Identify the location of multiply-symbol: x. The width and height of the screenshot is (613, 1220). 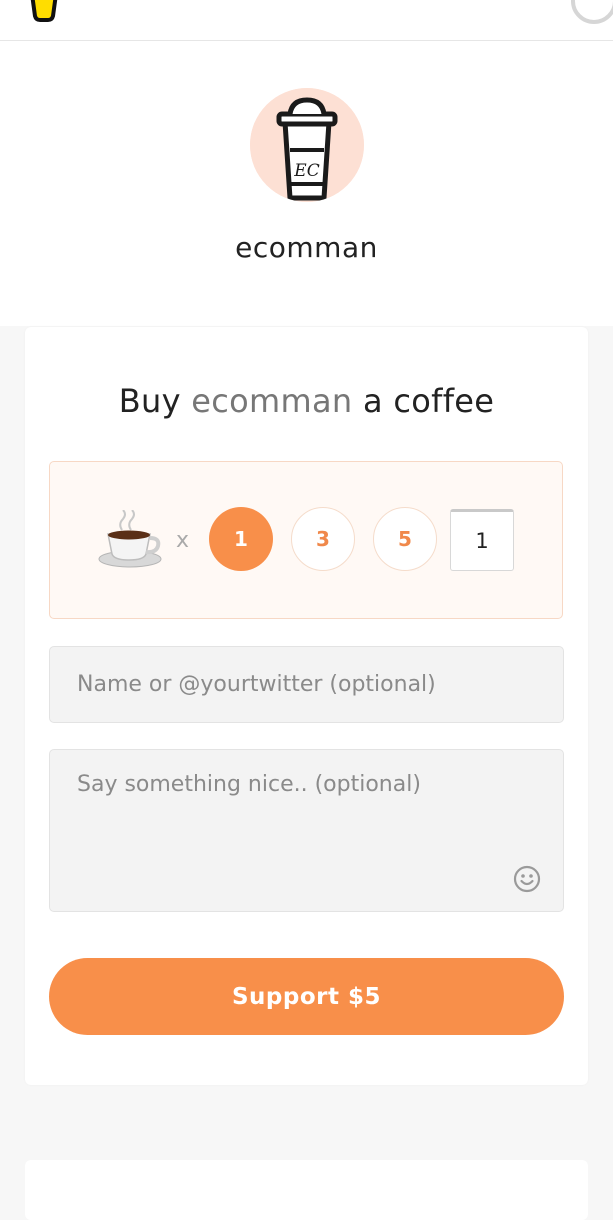
(183, 540).